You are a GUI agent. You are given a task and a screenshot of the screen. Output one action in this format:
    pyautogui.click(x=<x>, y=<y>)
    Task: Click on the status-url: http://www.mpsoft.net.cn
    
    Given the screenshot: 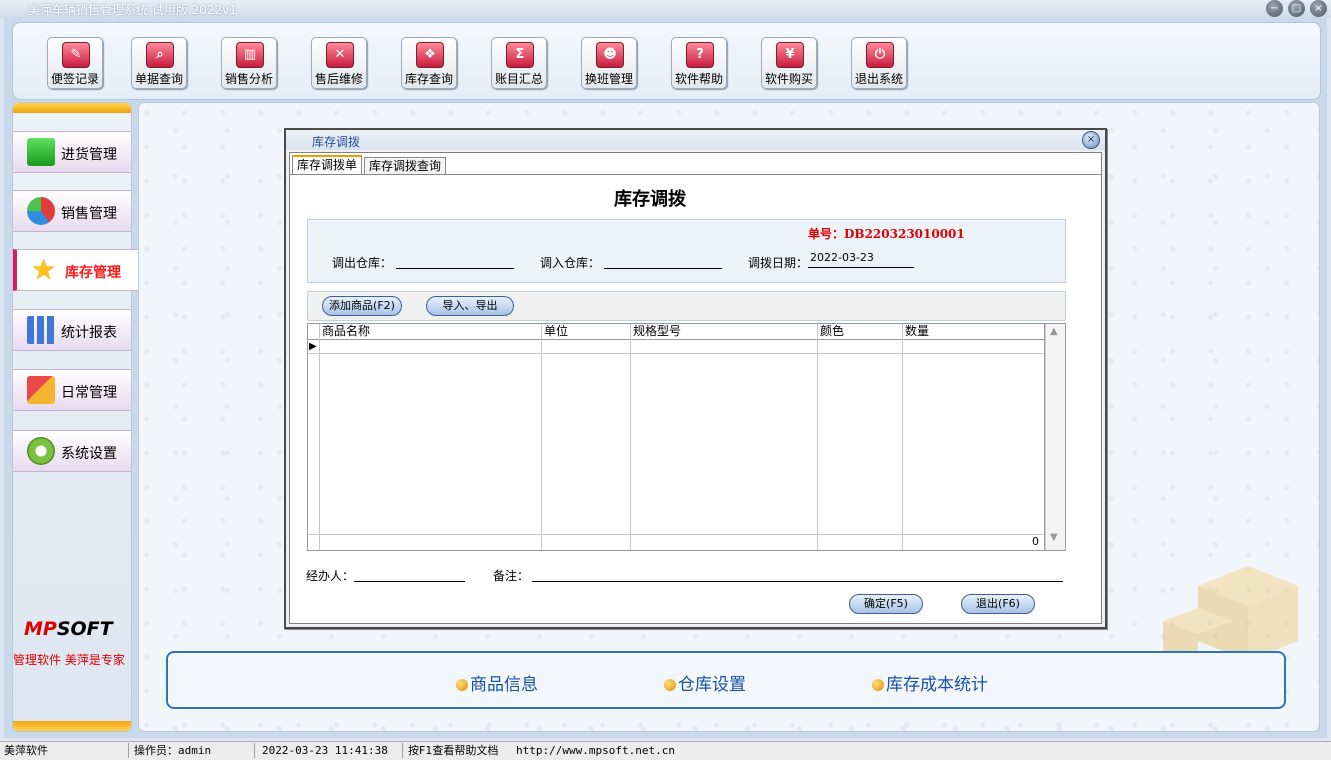 What is the action you would take?
    pyautogui.click(x=614, y=750)
    